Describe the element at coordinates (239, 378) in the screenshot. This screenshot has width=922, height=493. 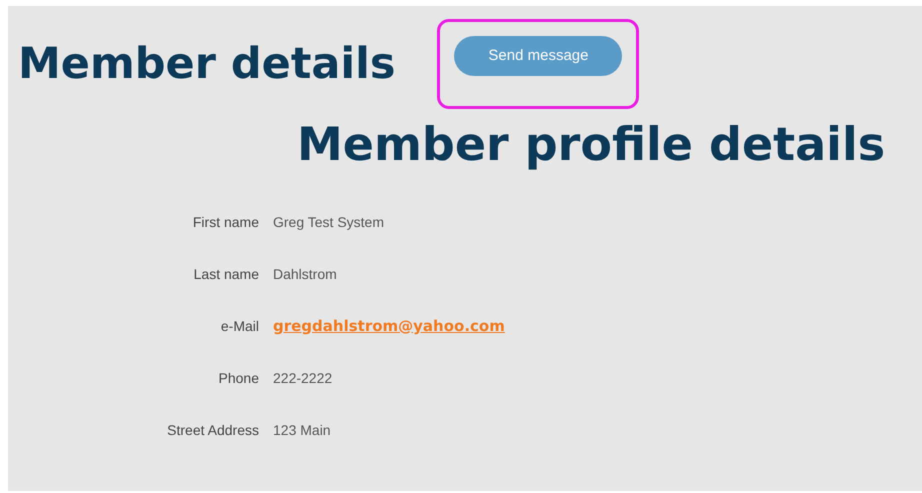
I see `field-label: Phone` at that location.